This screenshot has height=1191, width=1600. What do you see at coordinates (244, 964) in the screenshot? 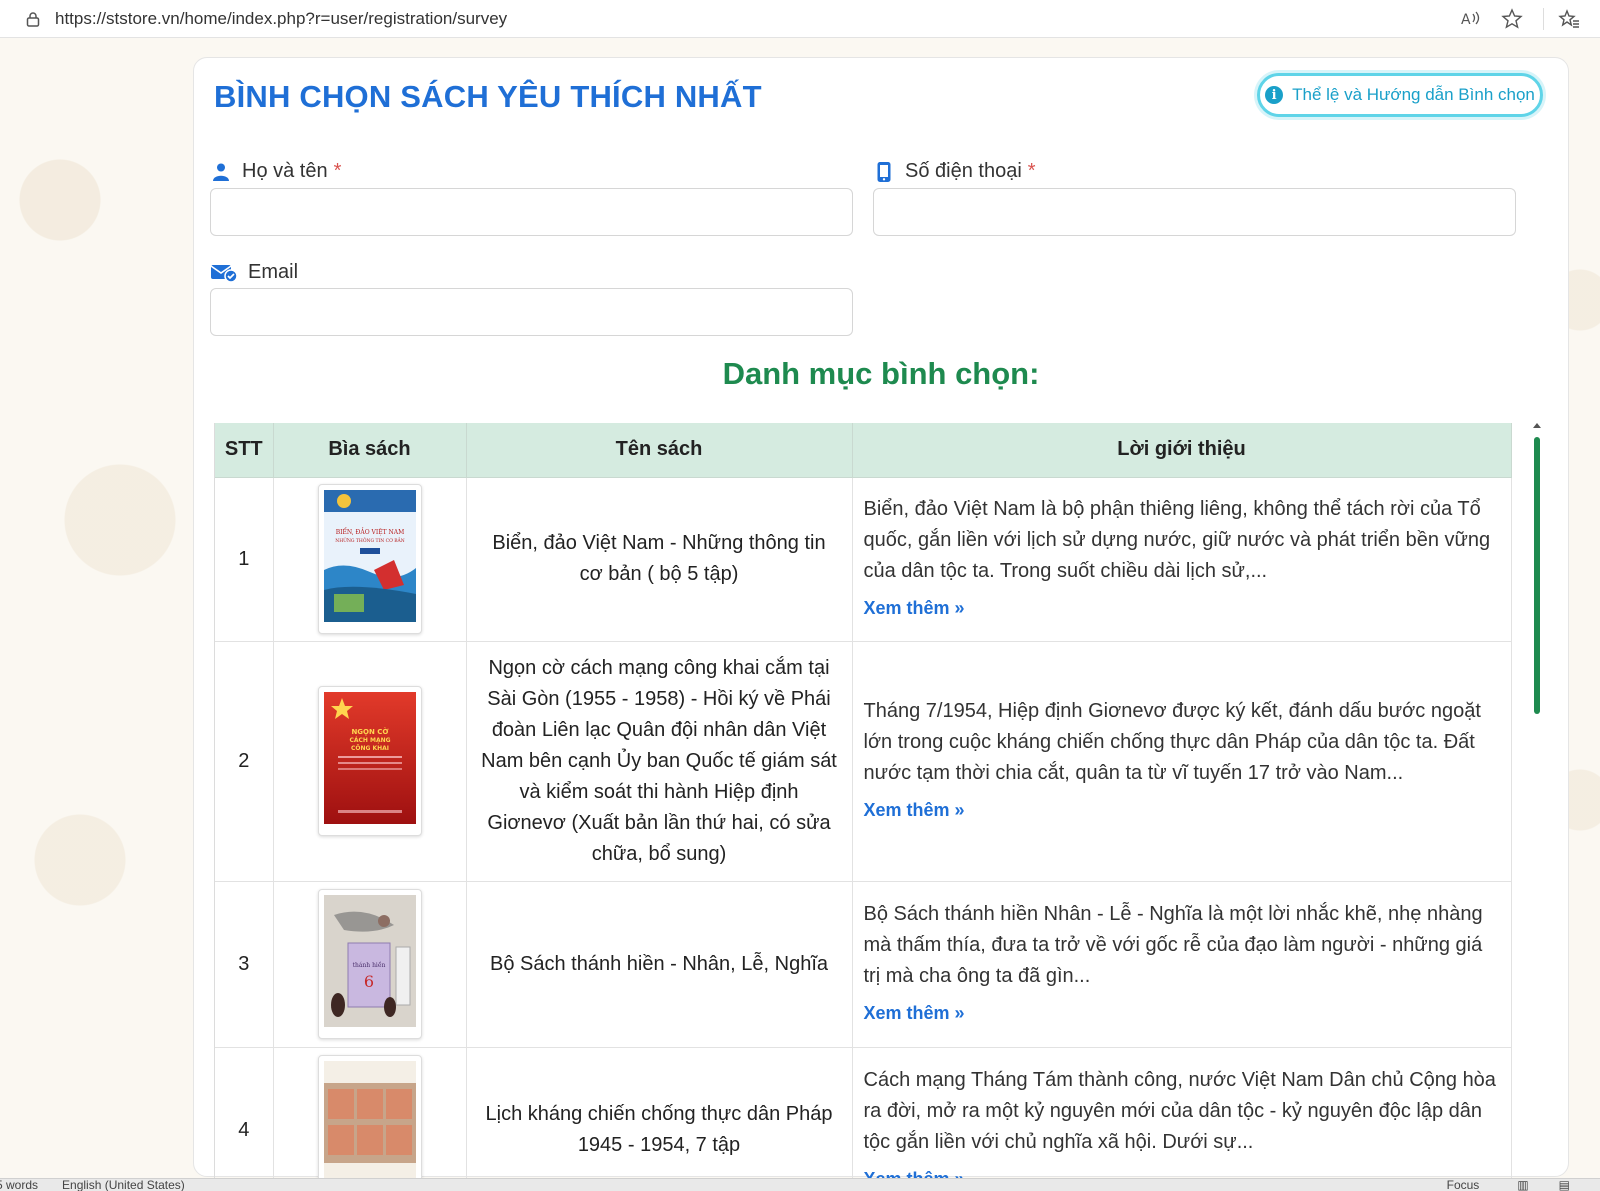
I see `row-stt: 3` at bounding box center [244, 964].